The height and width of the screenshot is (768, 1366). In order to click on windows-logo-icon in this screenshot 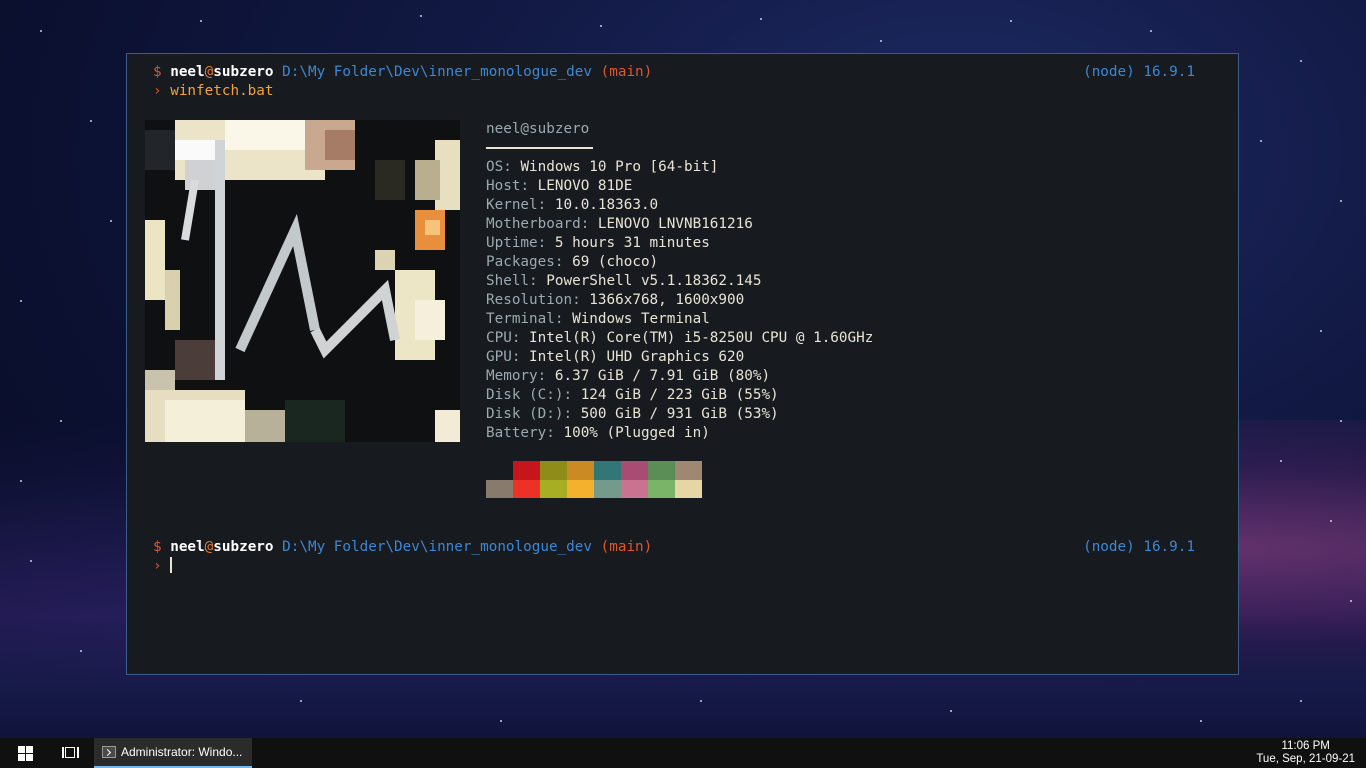, I will do `click(25, 753)`.